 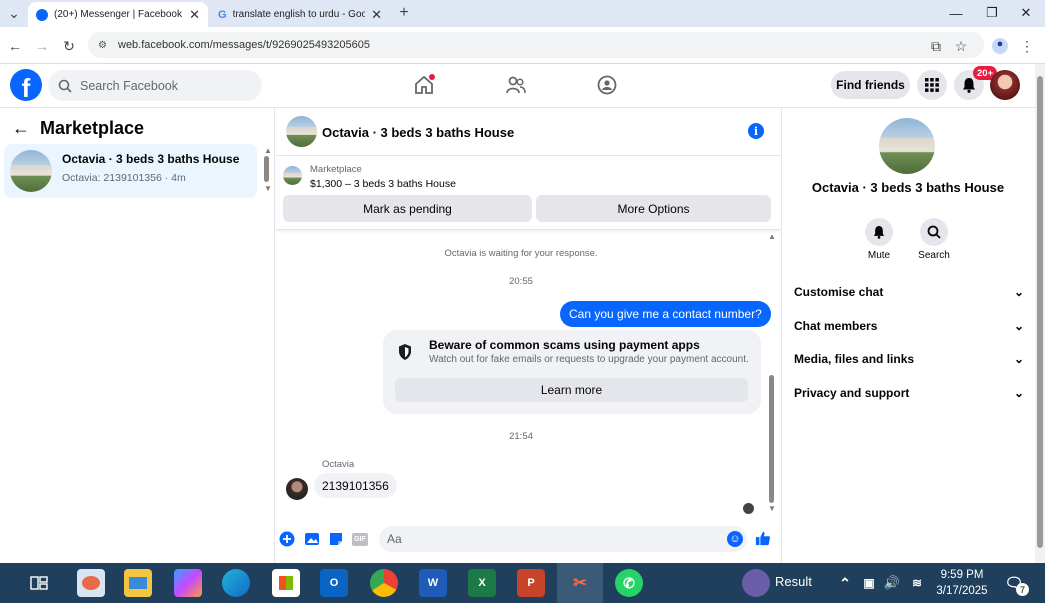 I want to click on facebook-search-input: Search Facebook, so click(x=155, y=85).